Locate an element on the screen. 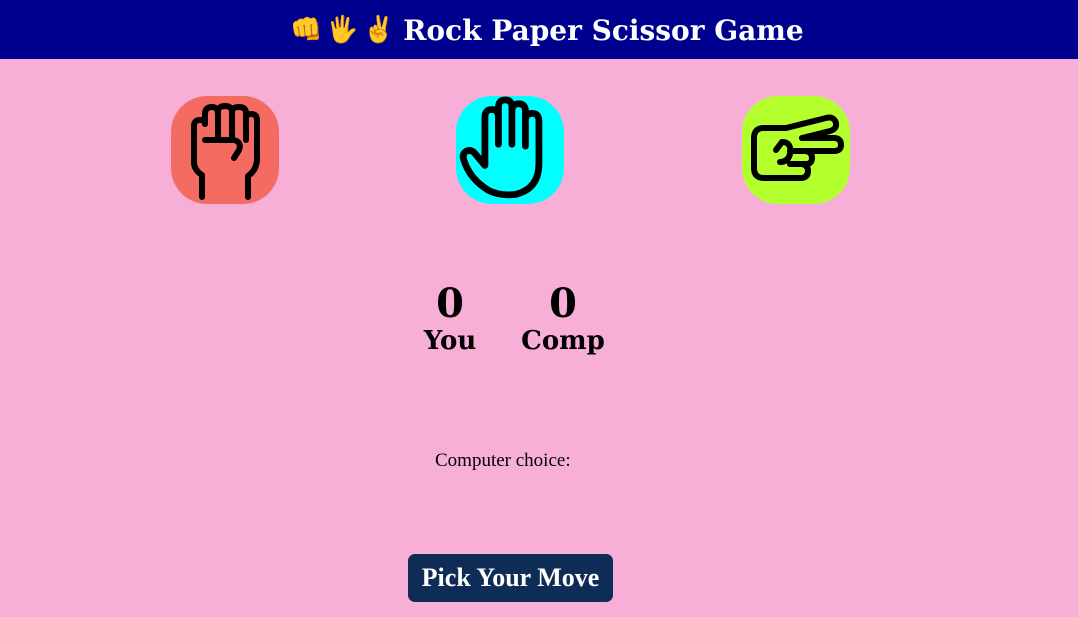 The image size is (1078, 617). user-score-label: You is located at coordinates (450, 341).